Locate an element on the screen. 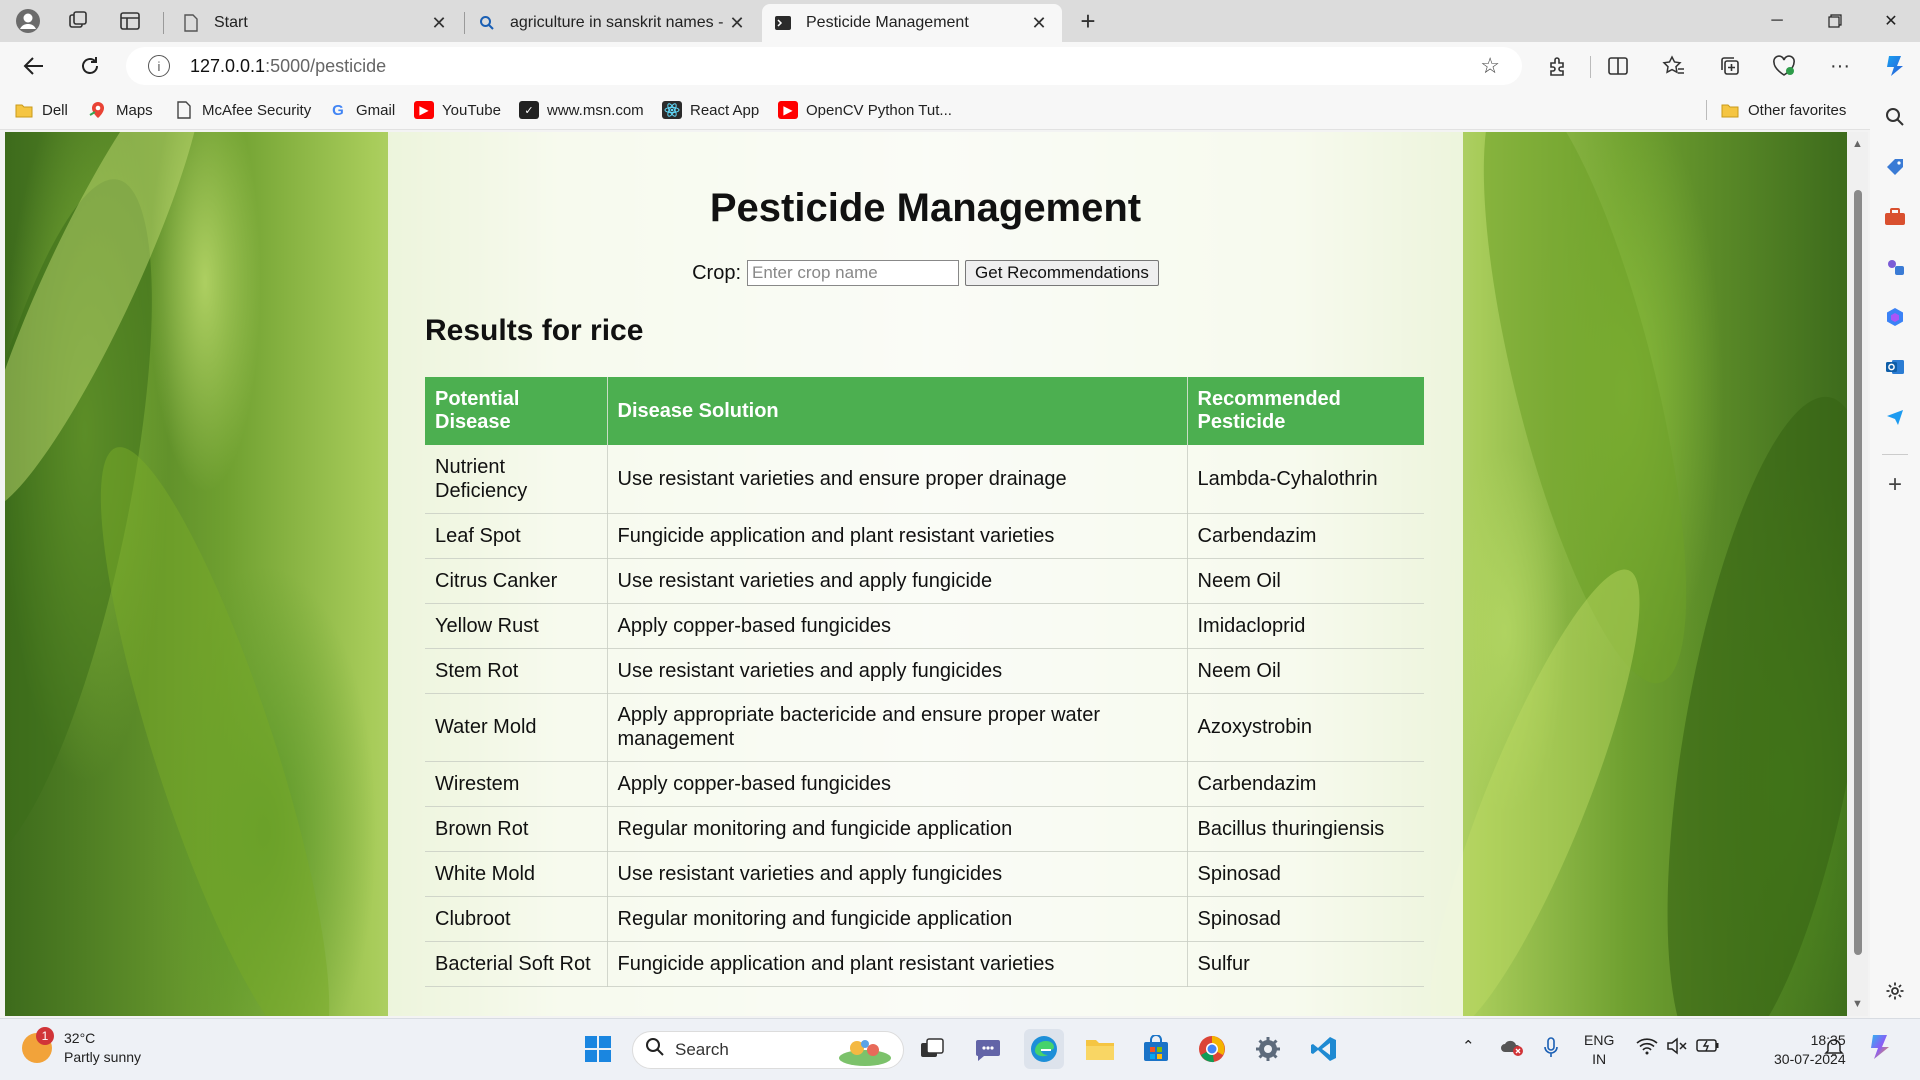 Image resolution: width=1920 pixels, height=1080 pixels. bookmark-react-app: React App is located at coordinates (710, 110).